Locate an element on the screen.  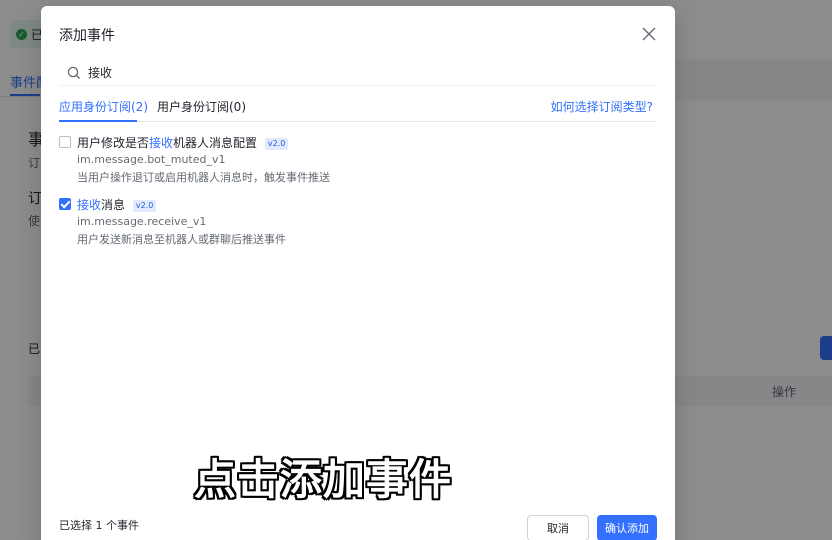
tab-user-identity: 用户身份订阅(0) is located at coordinates (201, 106).